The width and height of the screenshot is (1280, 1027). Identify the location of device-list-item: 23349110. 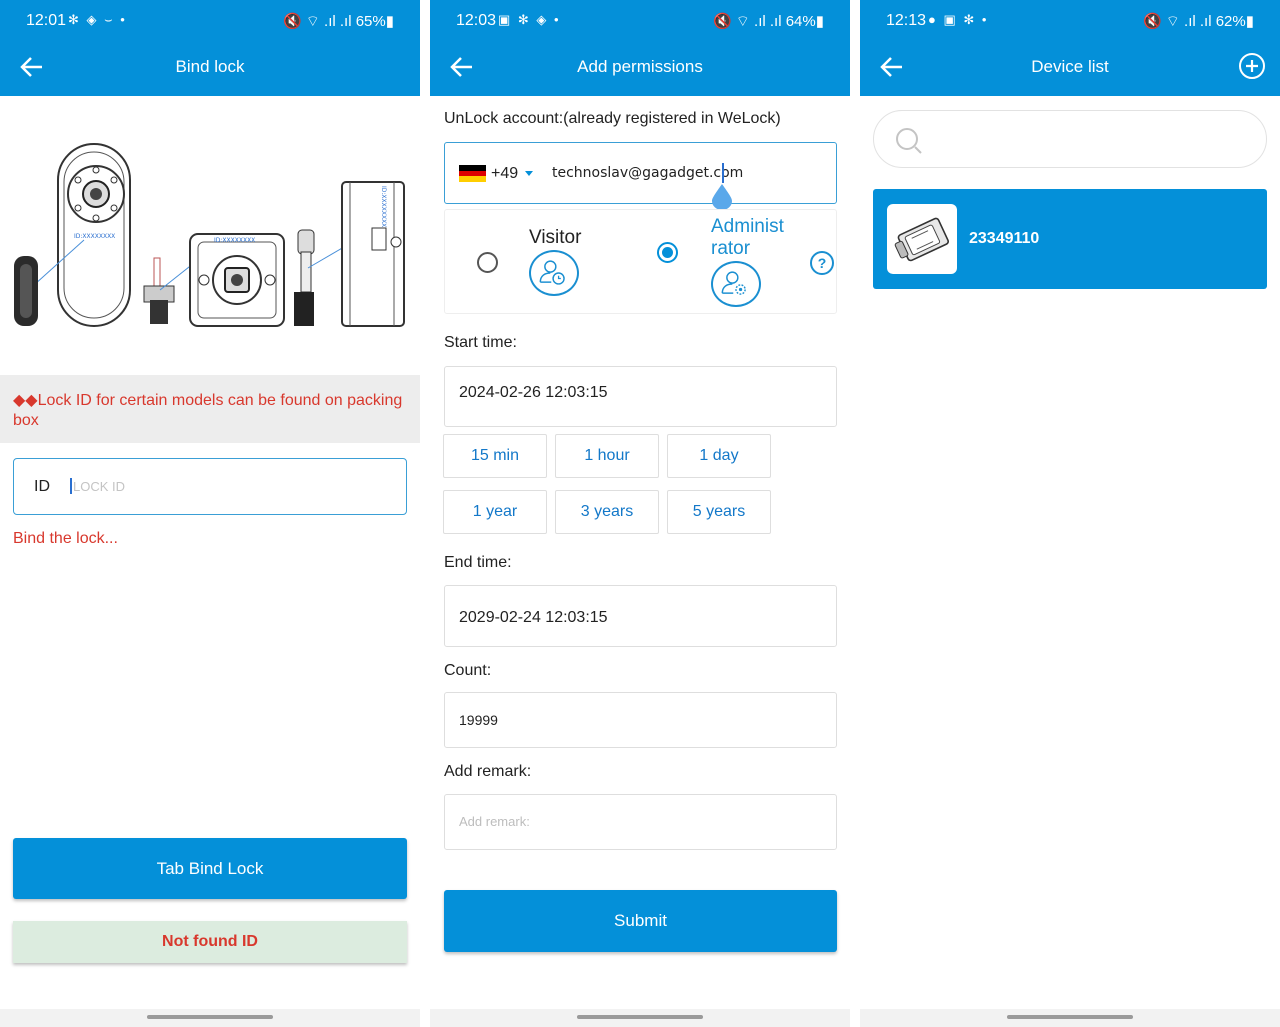
(1070, 239).